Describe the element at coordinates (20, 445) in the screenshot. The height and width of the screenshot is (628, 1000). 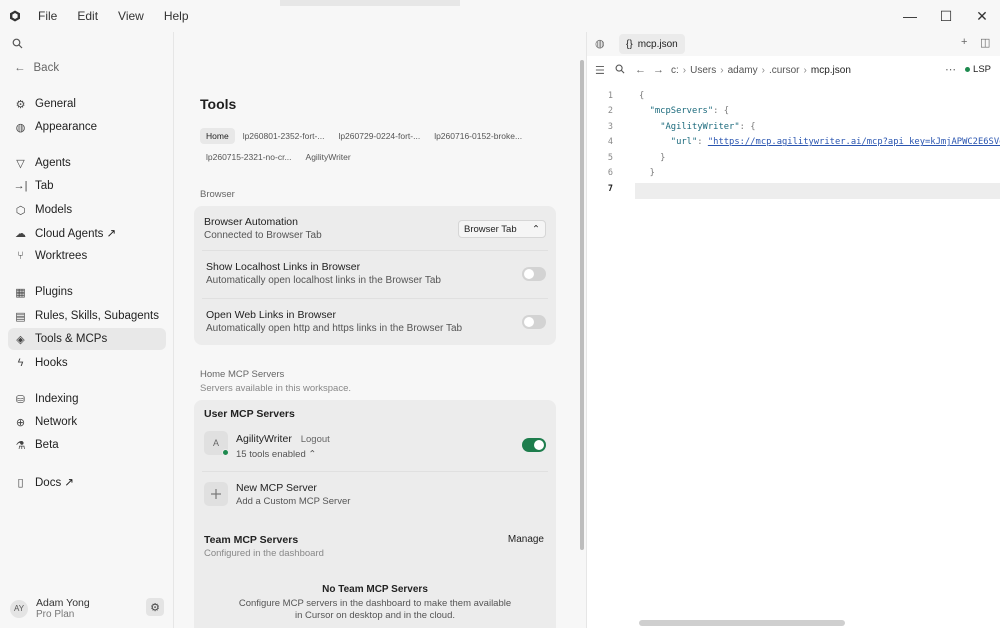
I see `flask-icon: ⚗` at that location.